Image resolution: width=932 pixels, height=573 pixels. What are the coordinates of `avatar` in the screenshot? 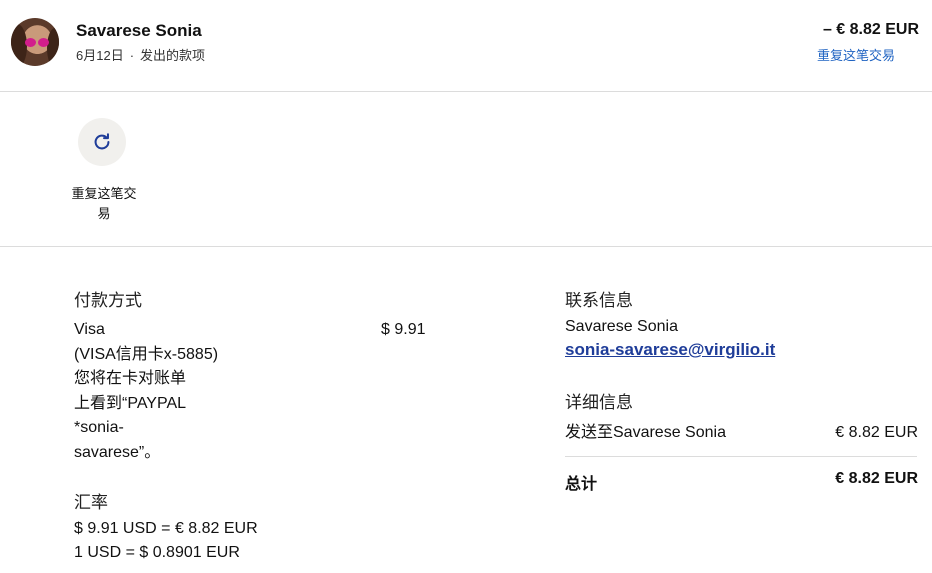 It's located at (35, 42).